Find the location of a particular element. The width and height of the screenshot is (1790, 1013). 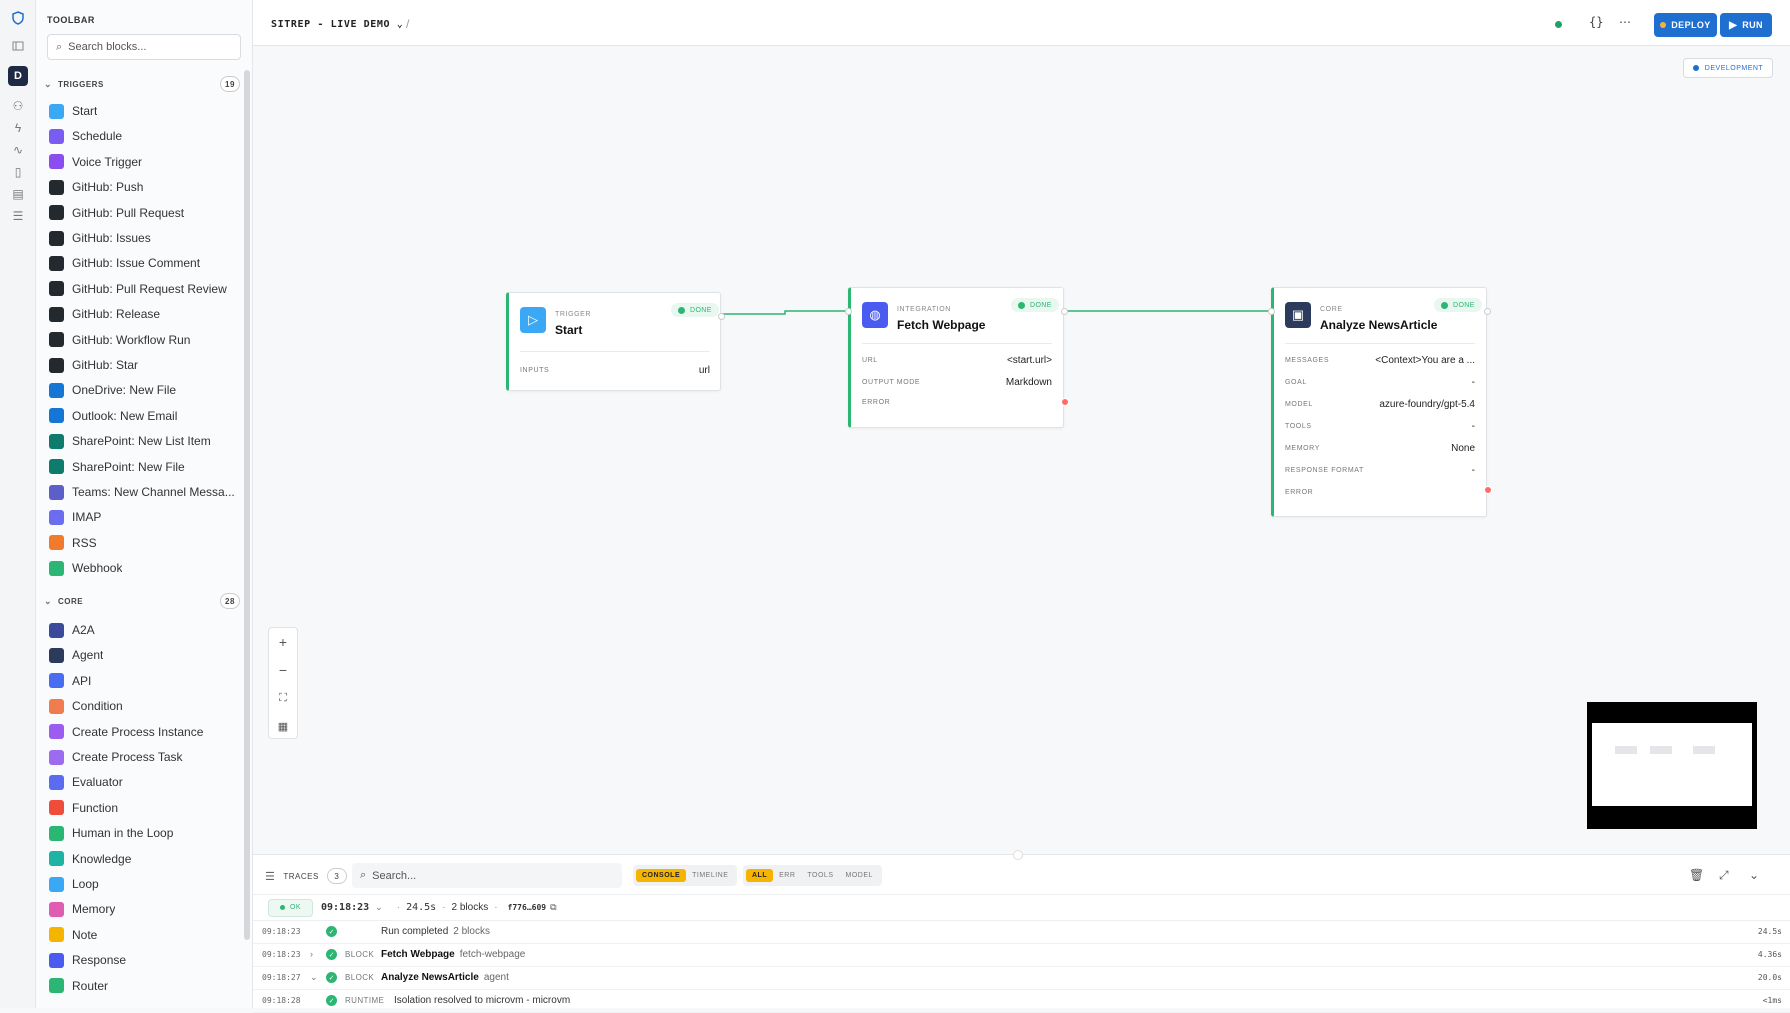

filter-tools: TOOLS is located at coordinates (820, 875).